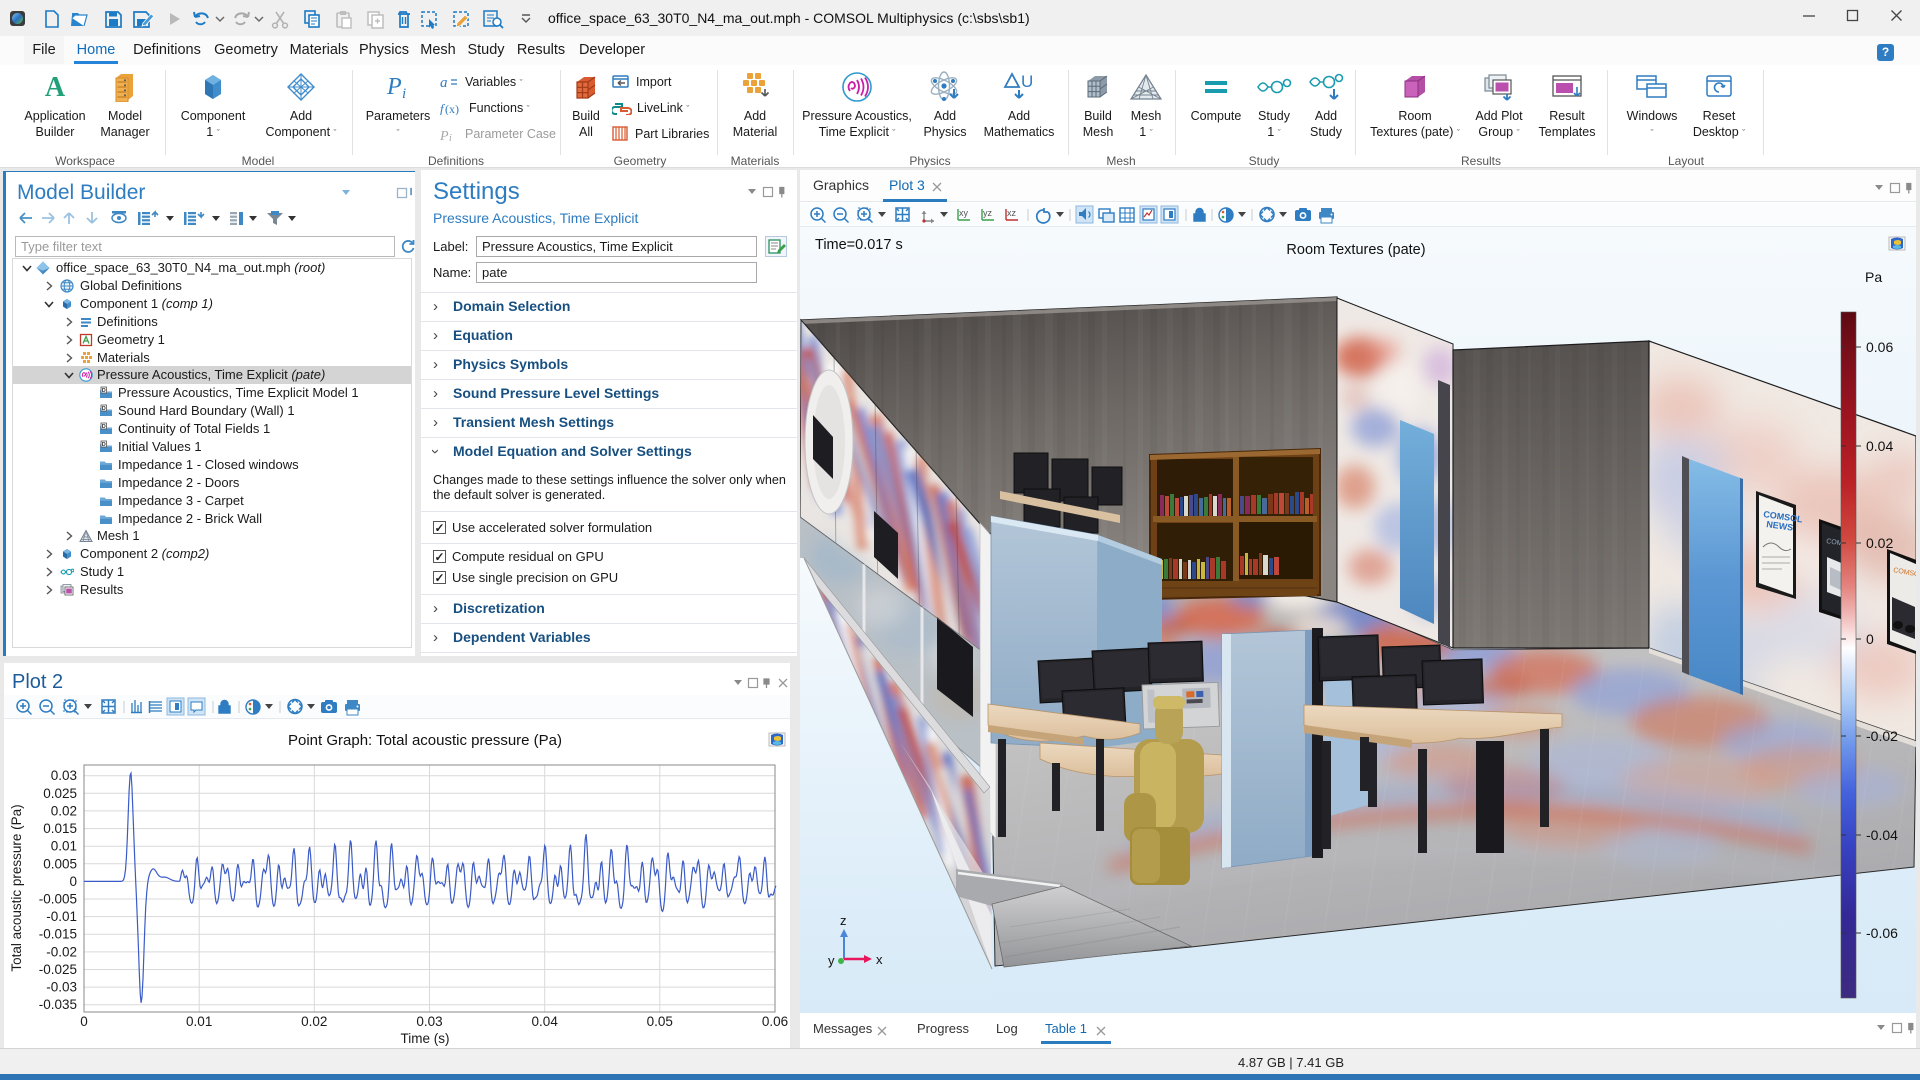  Describe the element at coordinates (1355, 250) in the screenshot. I see `svg-text: Room Textures (pate)` at that location.